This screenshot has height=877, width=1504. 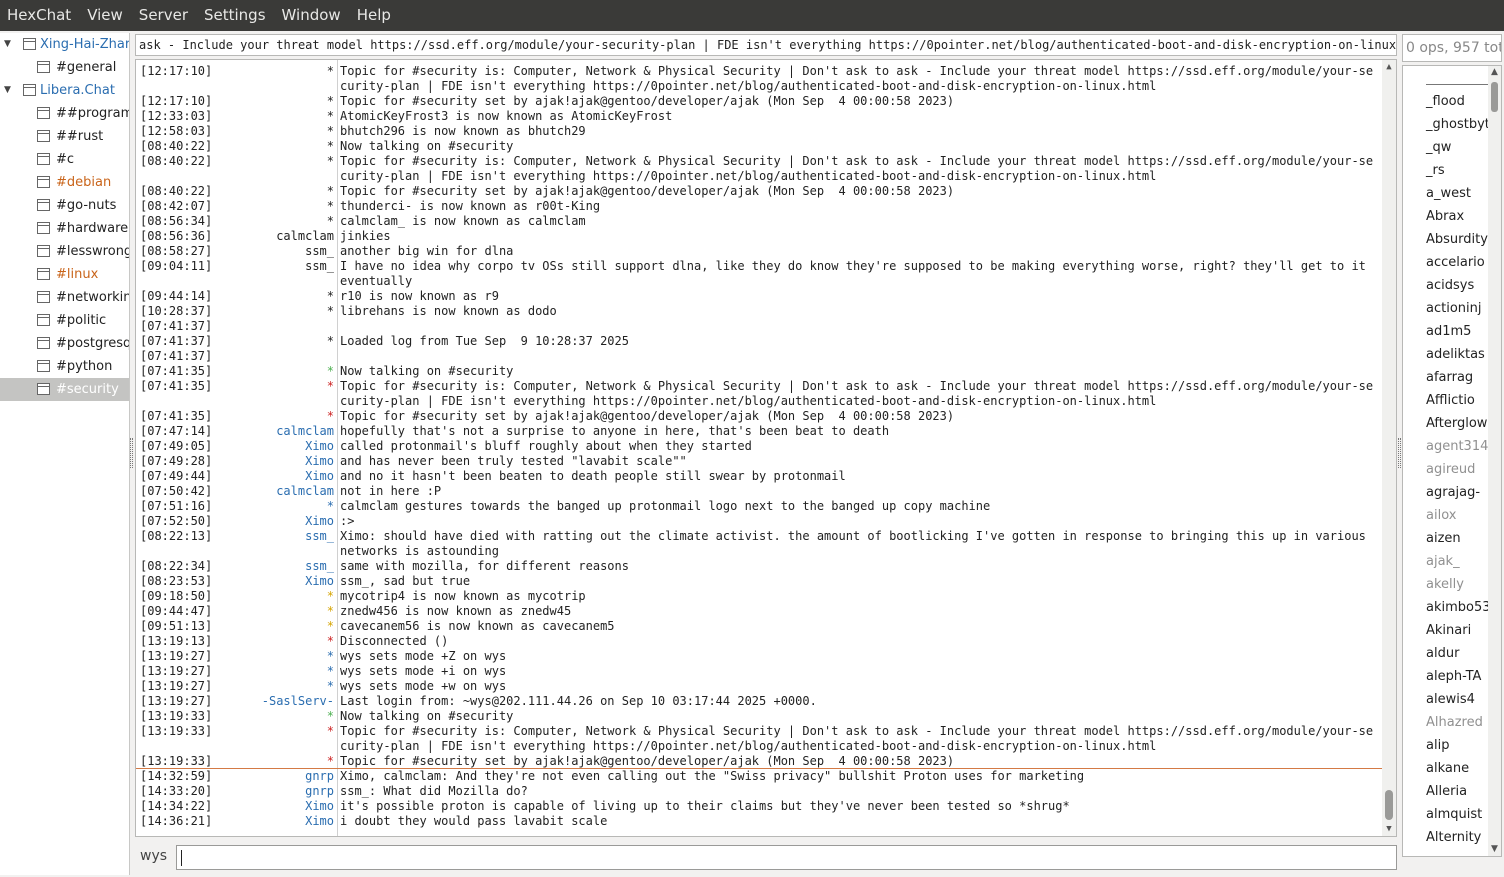 I want to click on menu-hexchat: HexChat, so click(x=39, y=15).